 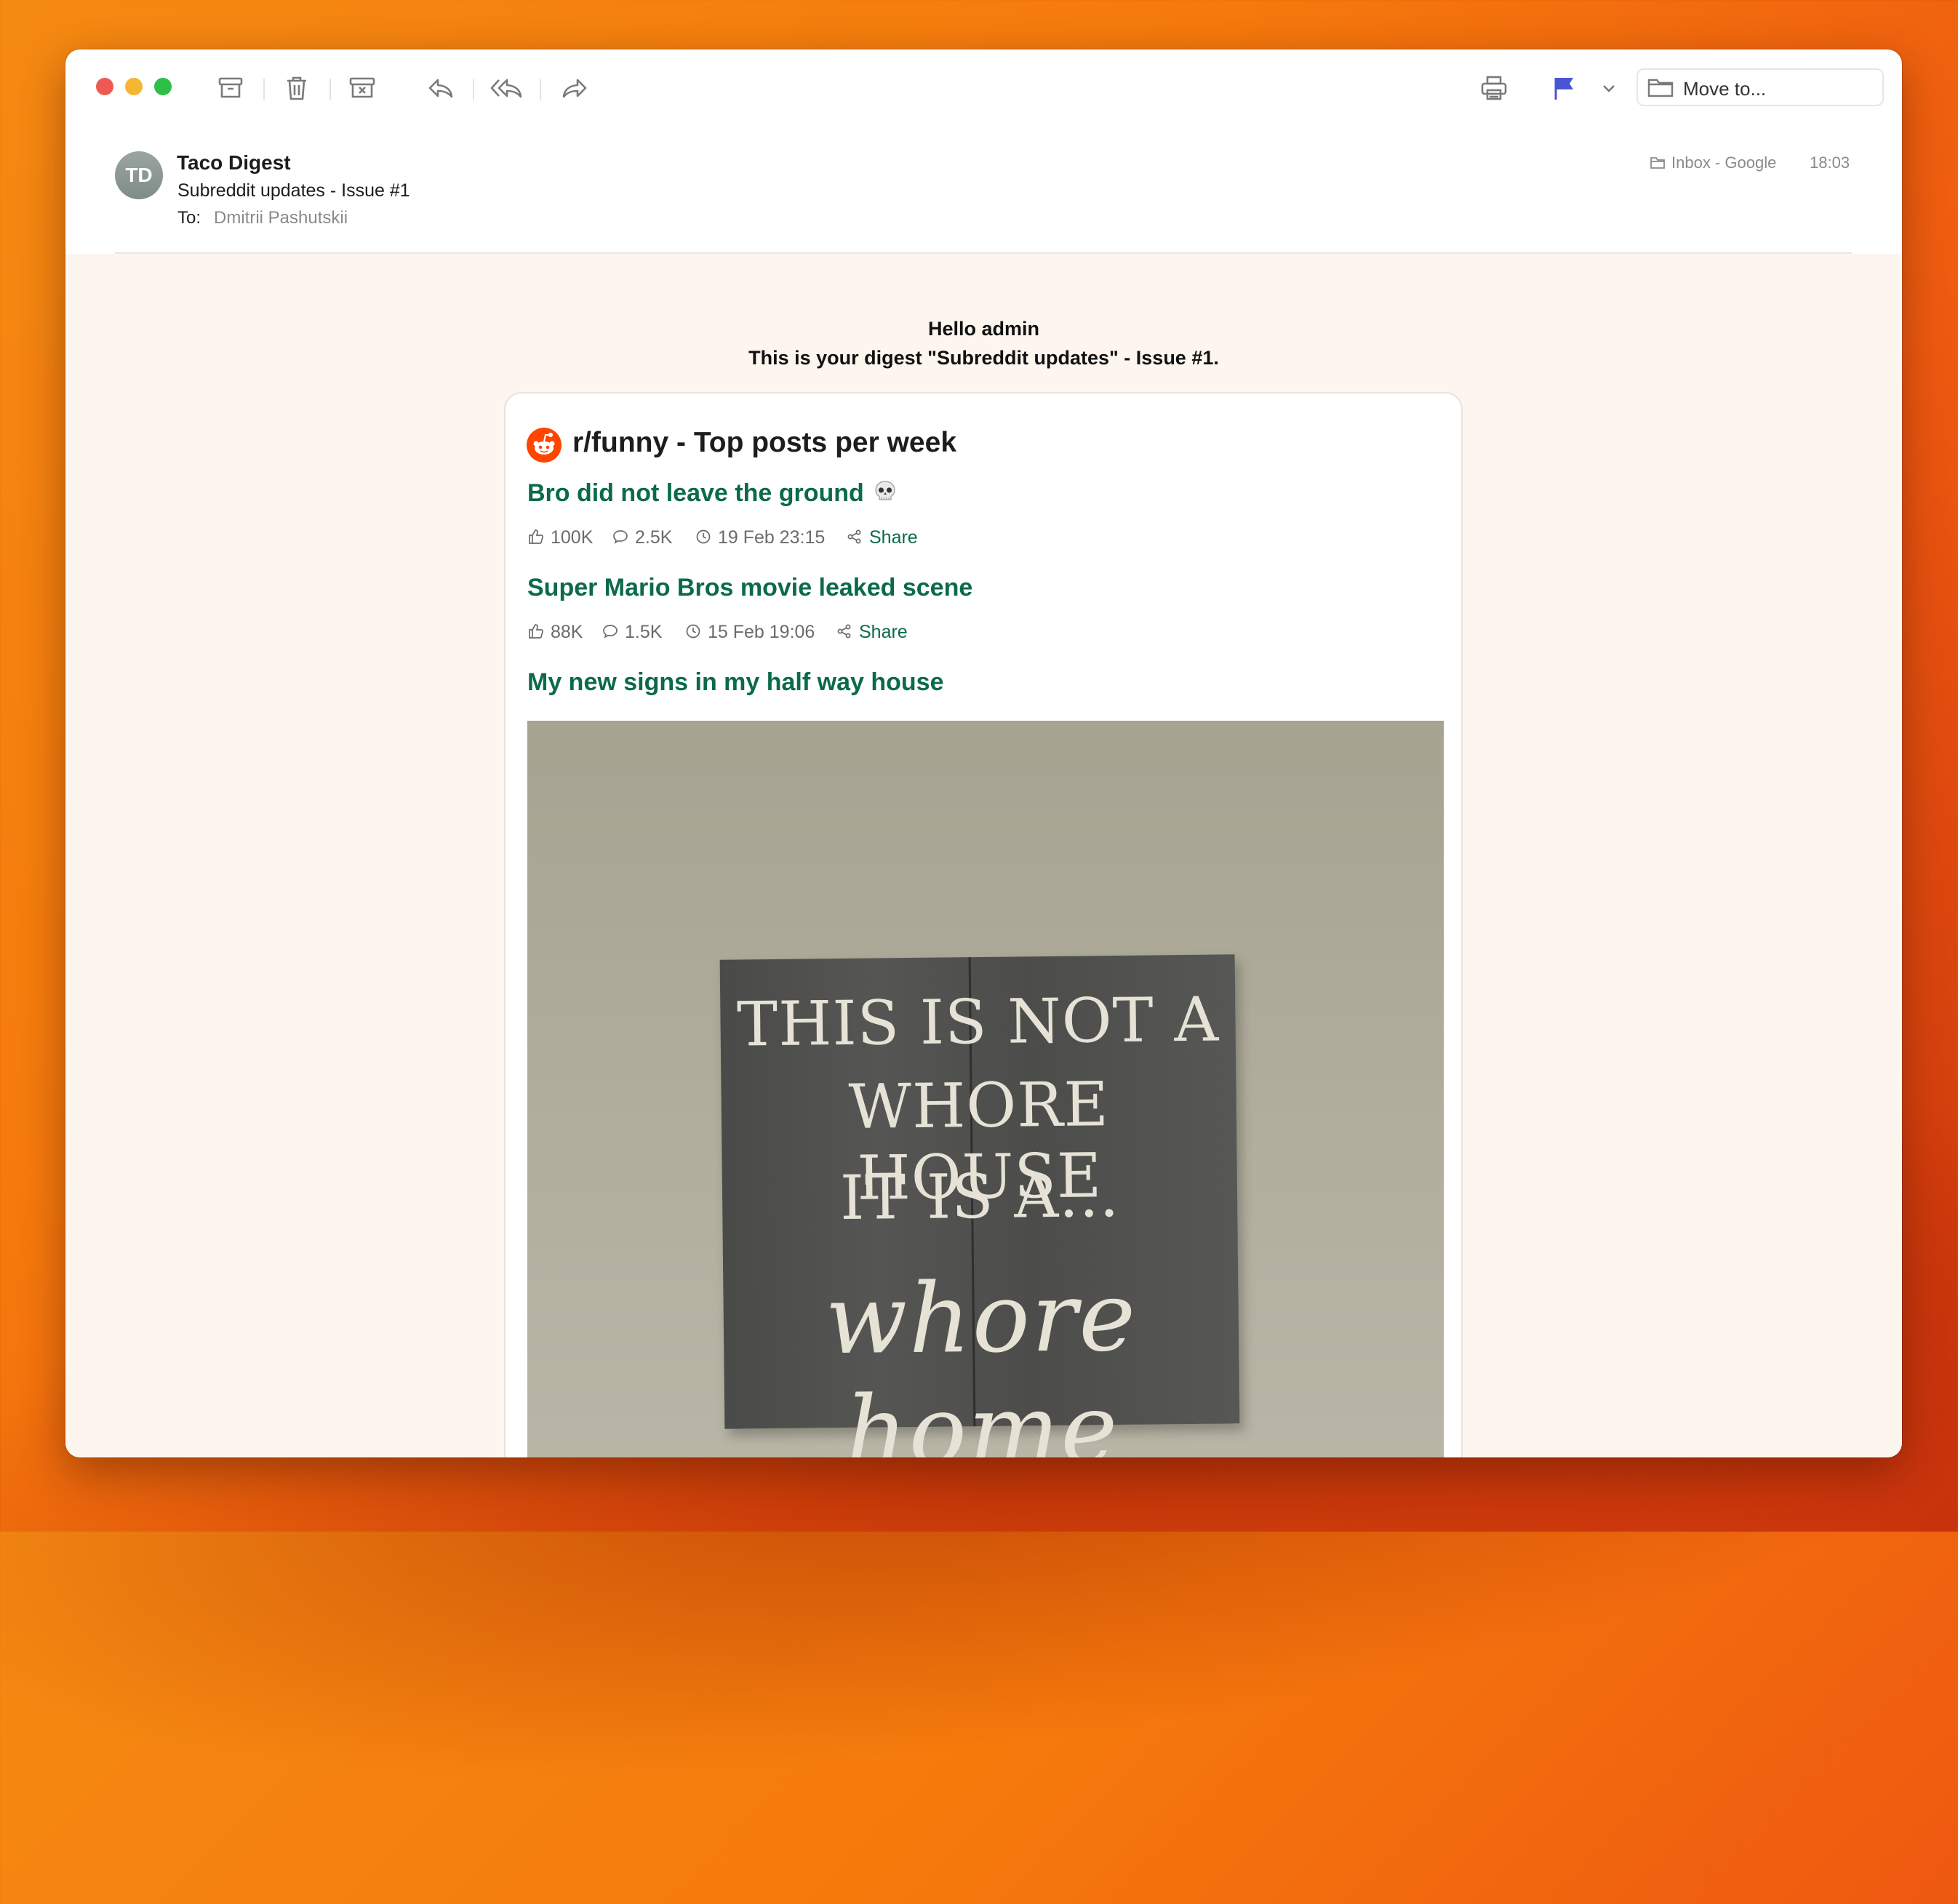 I want to click on recipient-name: Dmitrii Pashutskii, so click(x=281, y=218).